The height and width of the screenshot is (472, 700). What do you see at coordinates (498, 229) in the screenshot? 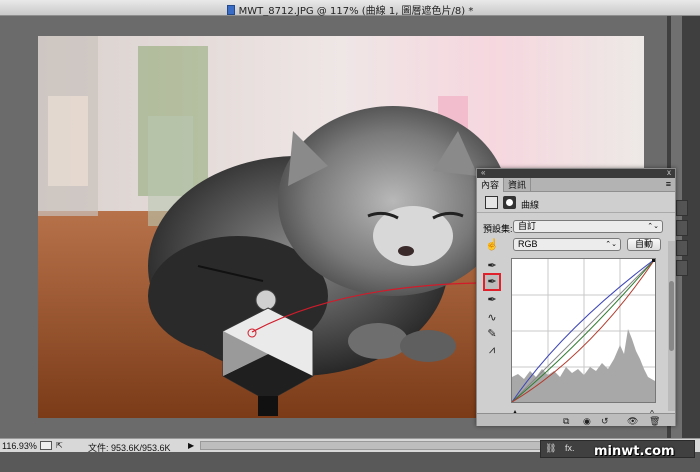
I see `preset-label: 預設集:` at bounding box center [498, 229].